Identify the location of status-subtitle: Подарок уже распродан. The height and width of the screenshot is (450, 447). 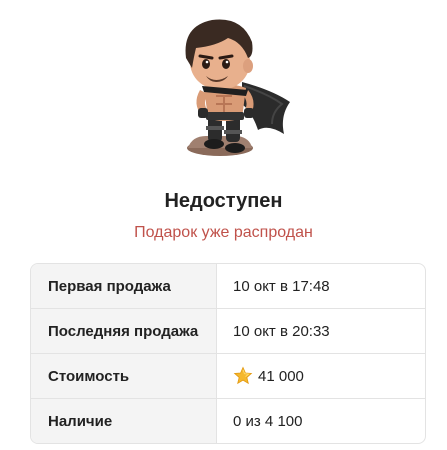
(223, 232).